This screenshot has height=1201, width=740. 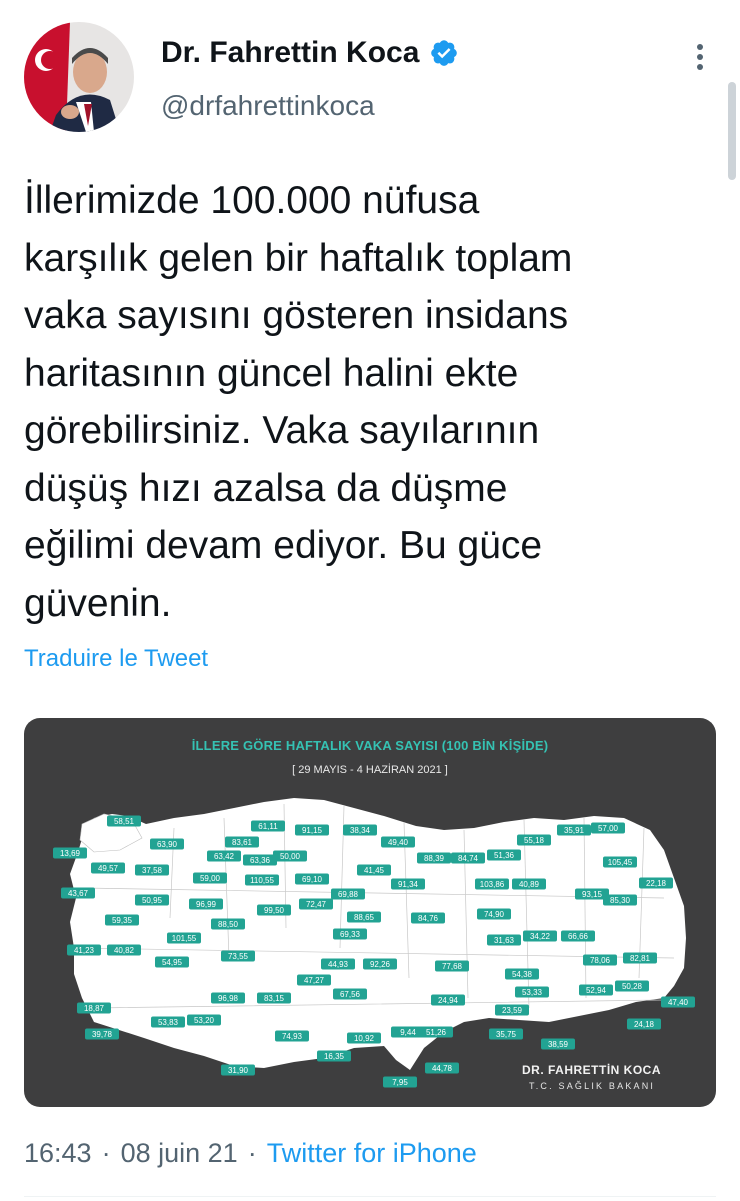 I want to click on province-value: 40,82, so click(x=124, y=950).